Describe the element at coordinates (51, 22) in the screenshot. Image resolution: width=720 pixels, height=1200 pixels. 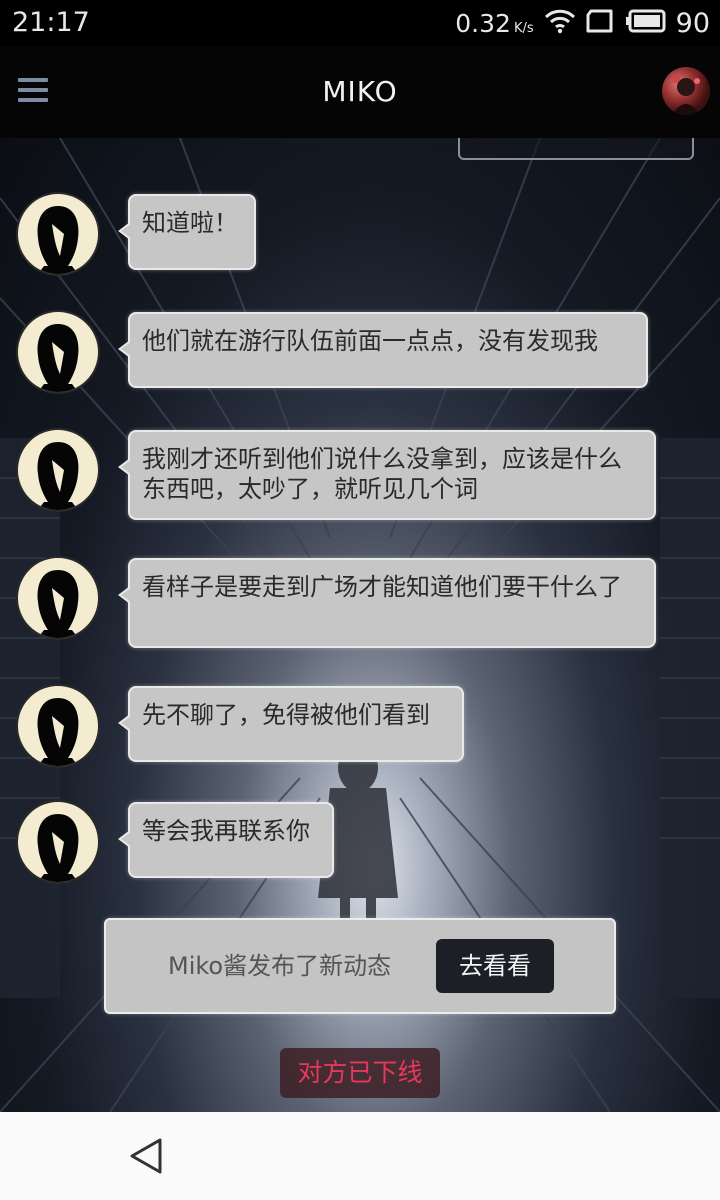
I see `status-time: 21:17` at that location.